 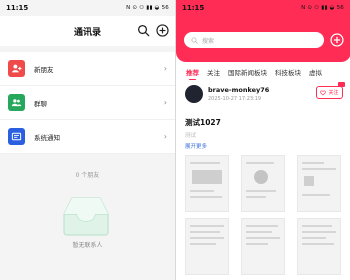 I want to click on add-person-icon, so click(x=16, y=68).